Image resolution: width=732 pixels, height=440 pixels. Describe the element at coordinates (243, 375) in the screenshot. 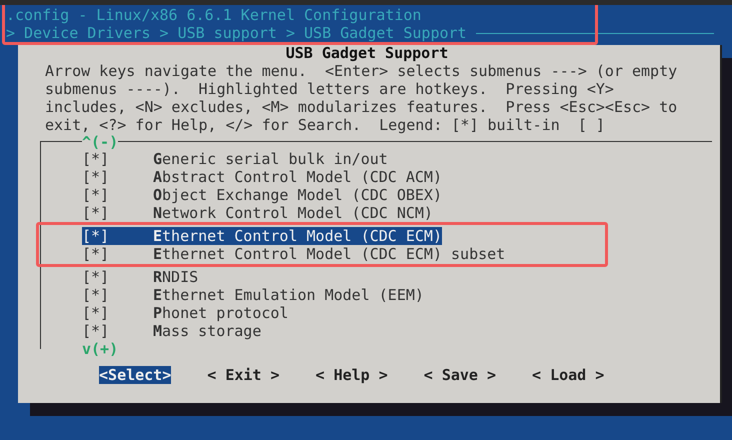

I see `dialog-button: < Exit >` at that location.